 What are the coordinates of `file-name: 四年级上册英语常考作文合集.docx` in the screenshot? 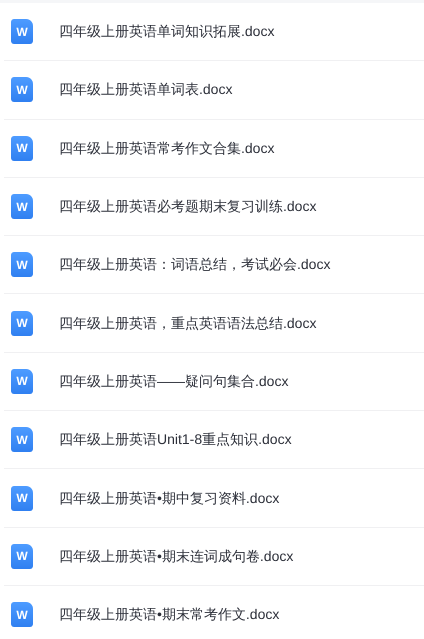 It's located at (166, 148).